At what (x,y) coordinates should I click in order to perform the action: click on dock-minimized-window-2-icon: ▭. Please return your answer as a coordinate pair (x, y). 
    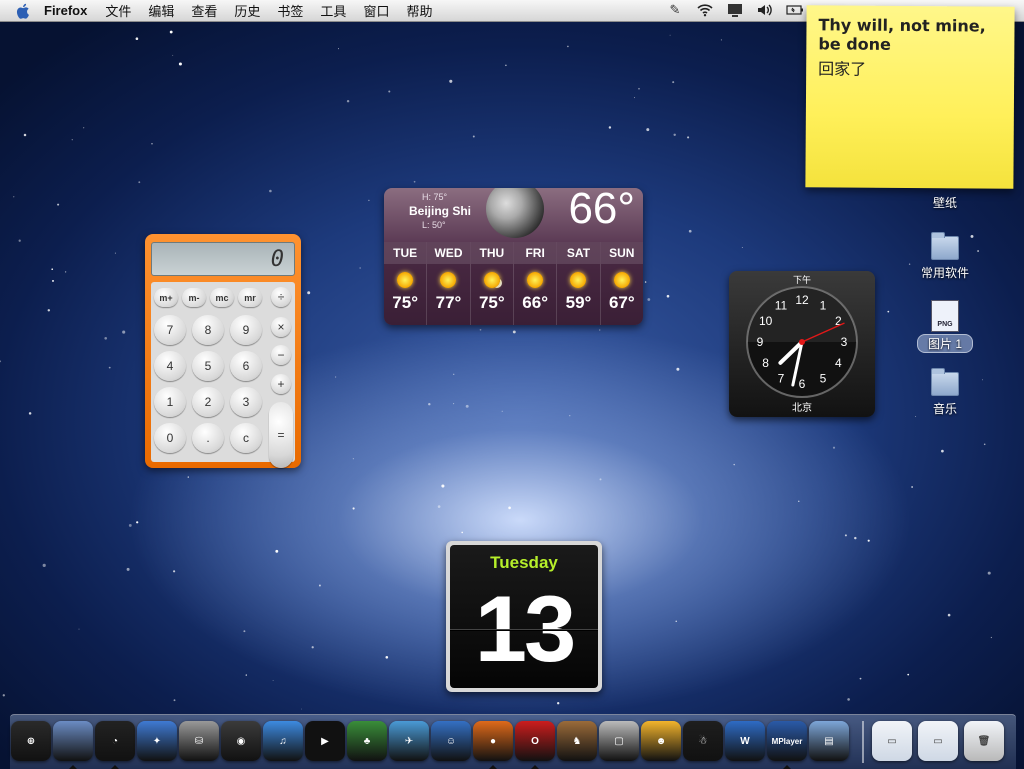
    Looking at the image, I should click on (938, 741).